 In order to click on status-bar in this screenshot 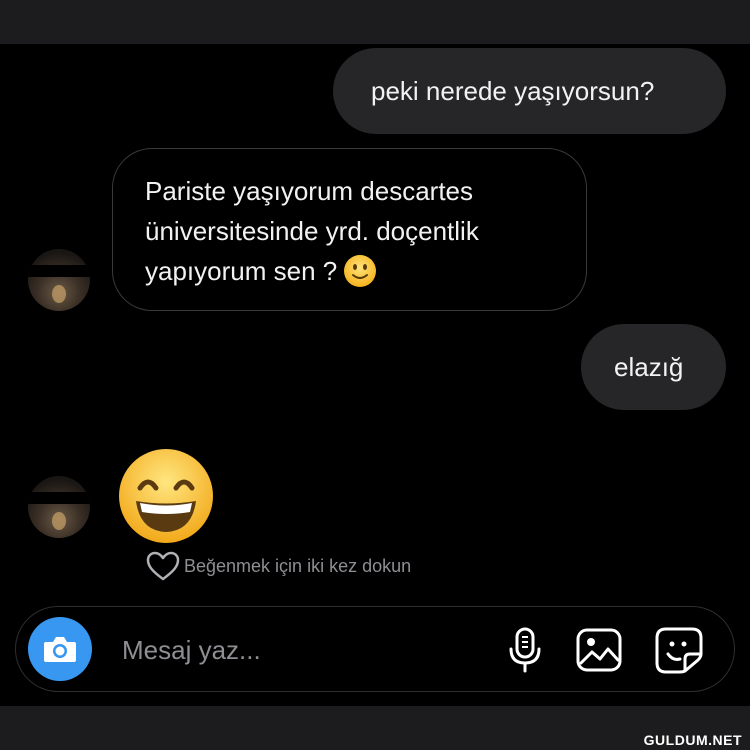, I will do `click(375, 22)`.